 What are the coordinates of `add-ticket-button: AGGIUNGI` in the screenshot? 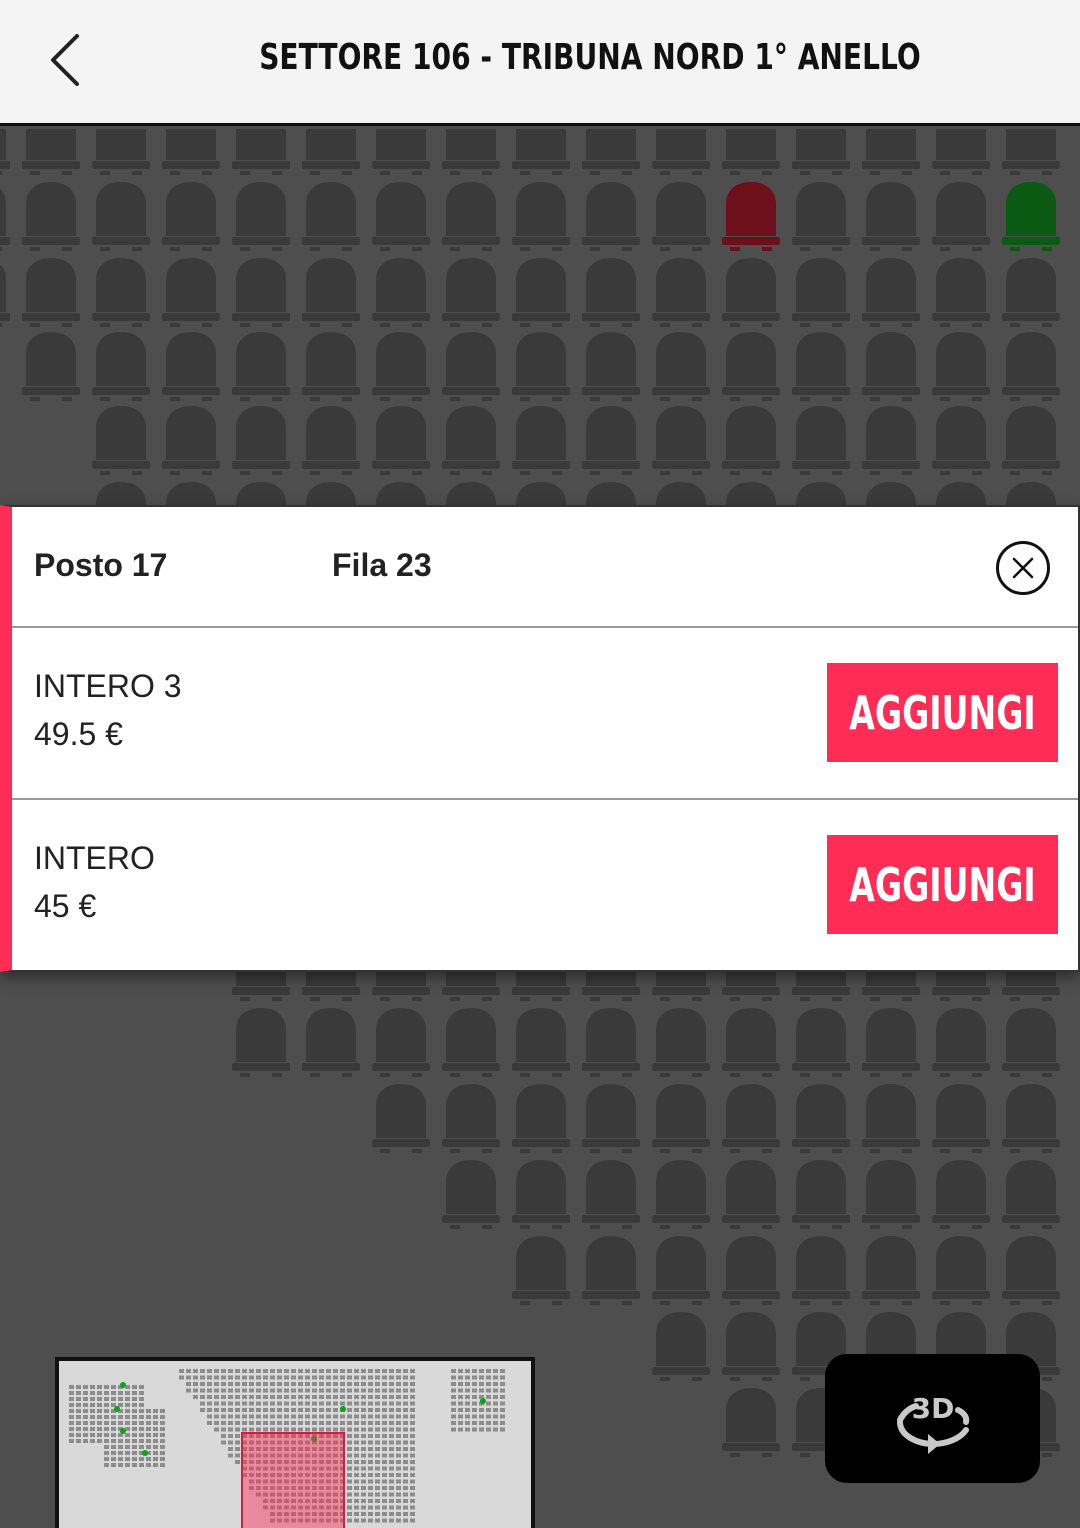 It's located at (942, 712).